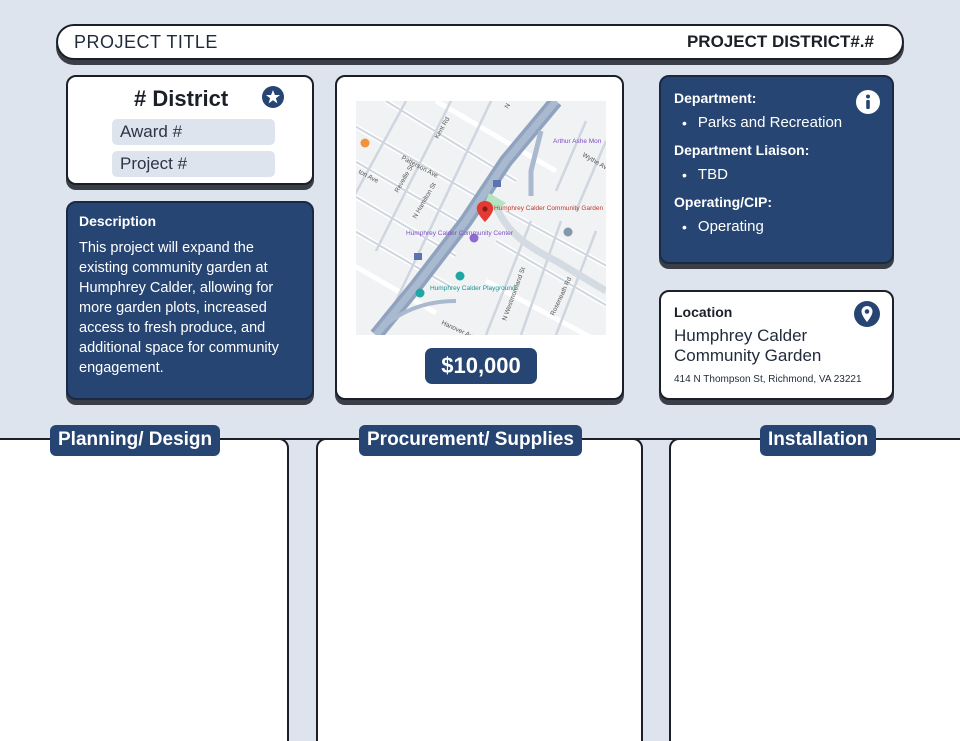  Describe the element at coordinates (135, 440) in the screenshot. I see `planning-design-heading: Planning/ Design` at that location.